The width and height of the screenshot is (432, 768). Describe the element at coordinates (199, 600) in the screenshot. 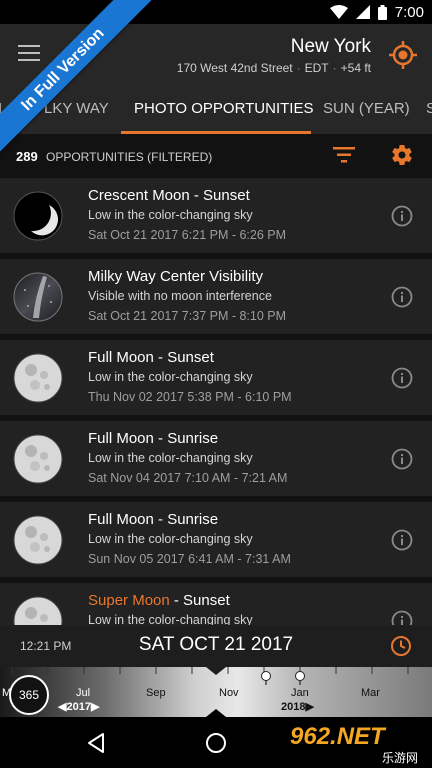

I see `item-title-rest: - Sunset` at that location.